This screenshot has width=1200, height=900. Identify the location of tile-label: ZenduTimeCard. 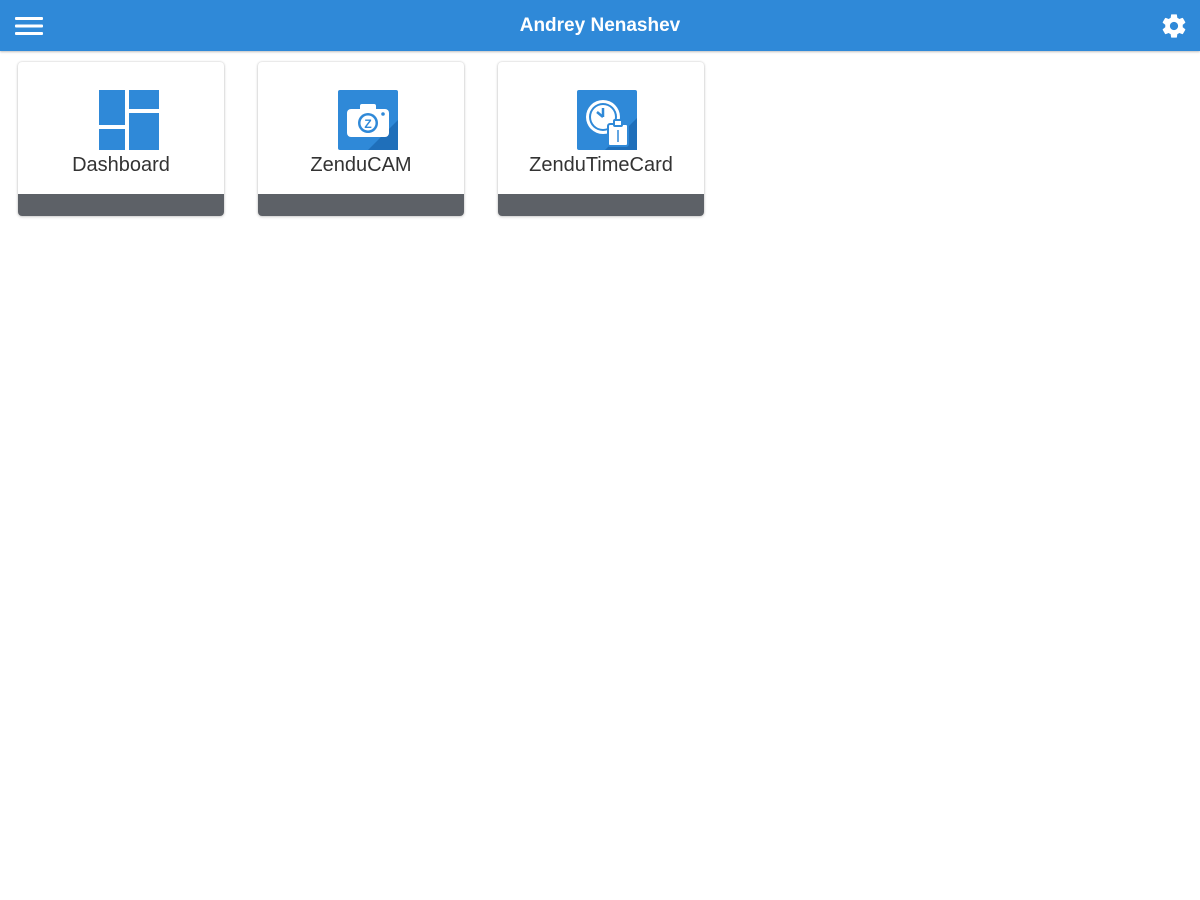
(601, 165).